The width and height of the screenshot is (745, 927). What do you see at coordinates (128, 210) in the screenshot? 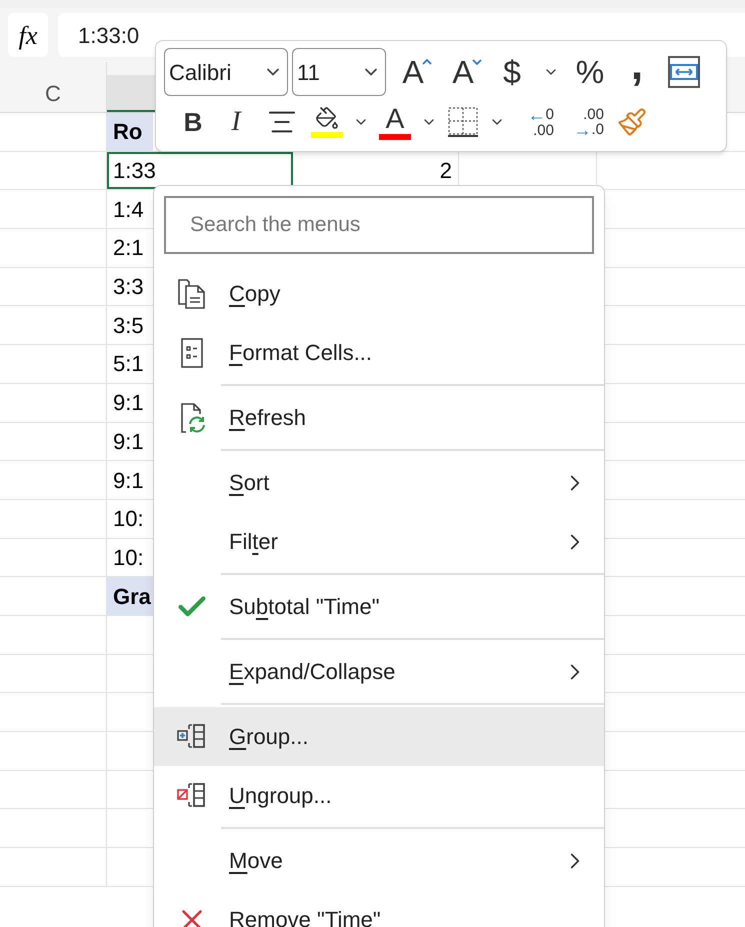
I see `table-cell-text: 1:4` at bounding box center [128, 210].